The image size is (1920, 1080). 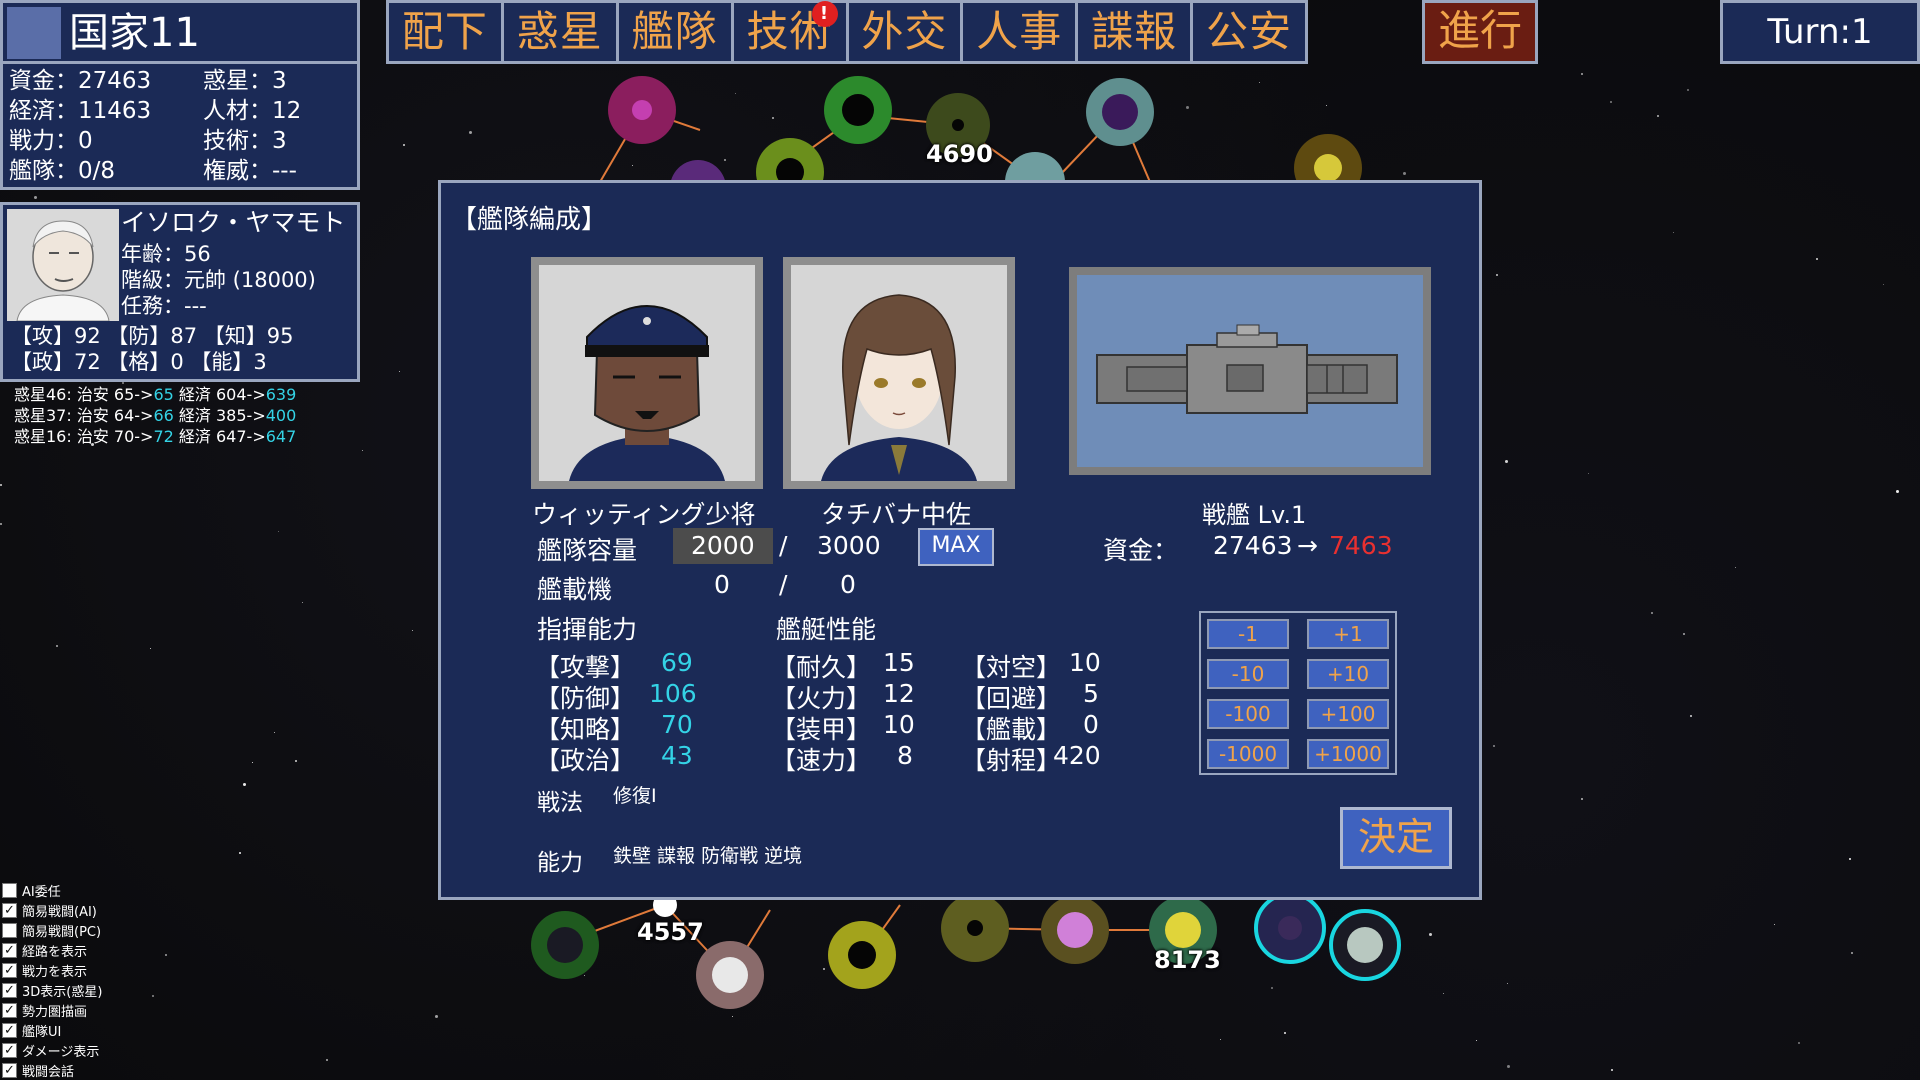 What do you see at coordinates (647, 373) in the screenshot?
I see `officer1-portrait` at bounding box center [647, 373].